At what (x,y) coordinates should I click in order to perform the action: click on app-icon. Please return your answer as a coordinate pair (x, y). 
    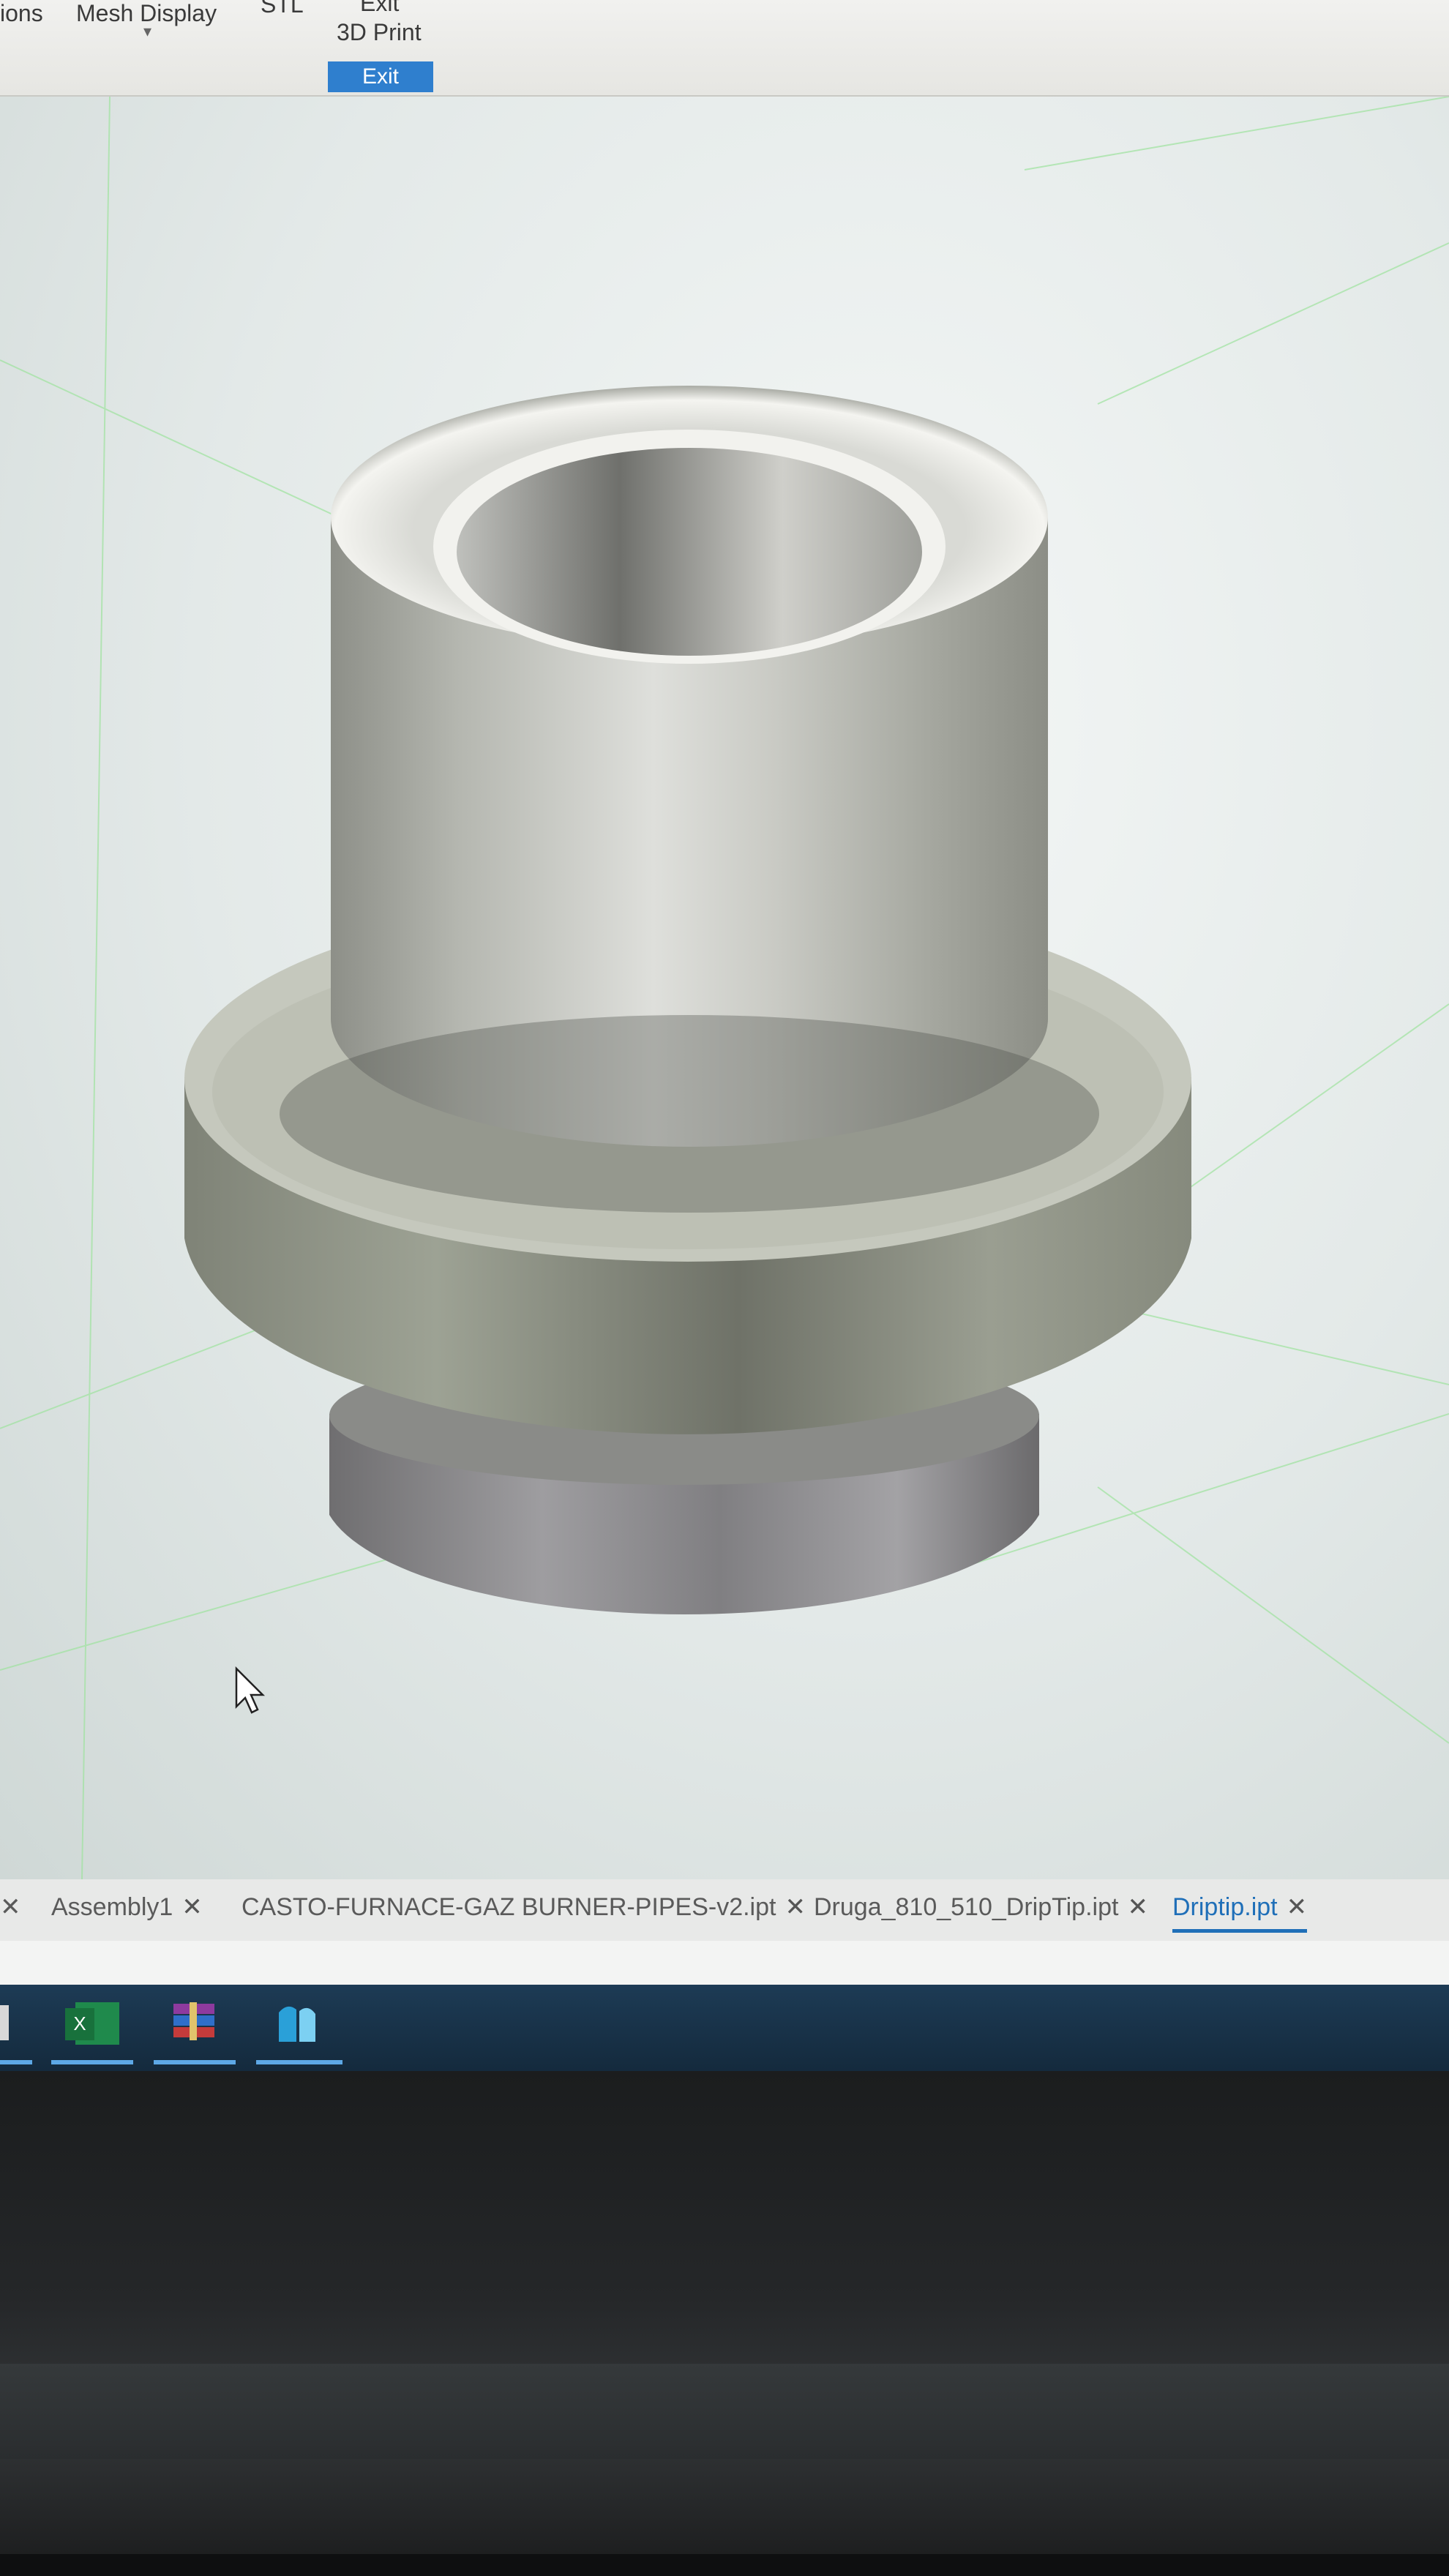
    Looking at the image, I should click on (7, 2023).